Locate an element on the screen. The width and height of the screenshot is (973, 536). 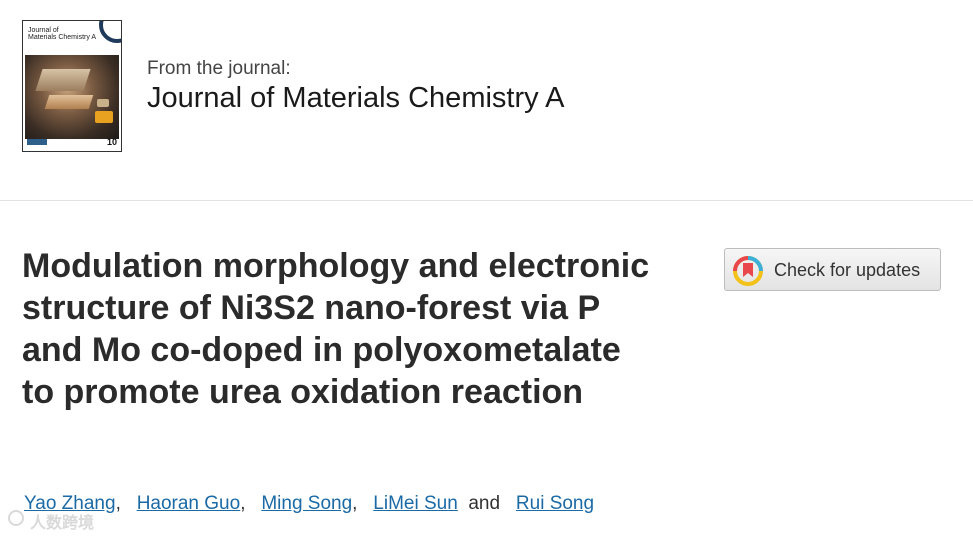
rsc-logo-icon is located at coordinates (37, 142).